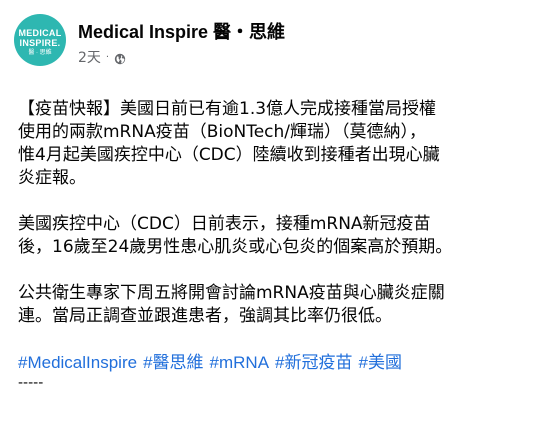 Image resolution: width=540 pixels, height=429 pixels. What do you see at coordinates (77, 362) in the screenshot?
I see `hashtag-link: #MedicalInspire` at bounding box center [77, 362].